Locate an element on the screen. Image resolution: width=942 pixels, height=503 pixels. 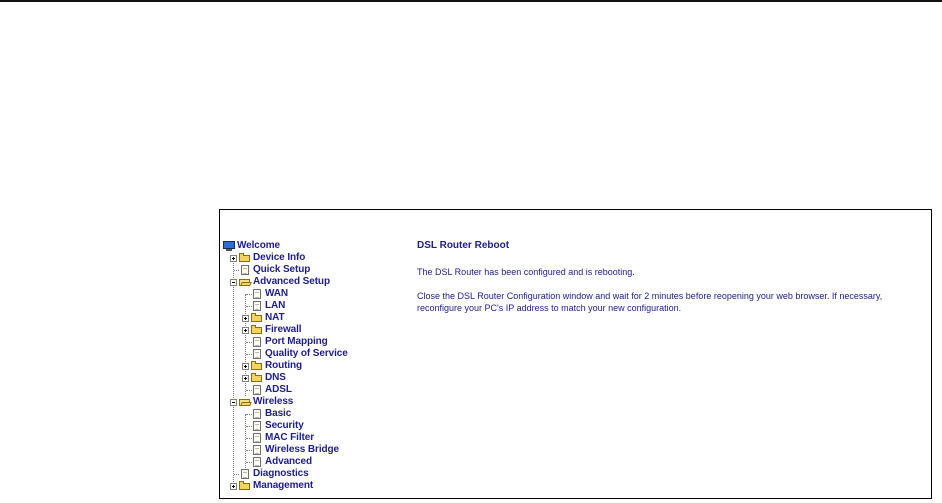
tree-item-label: Management is located at coordinates (283, 485).